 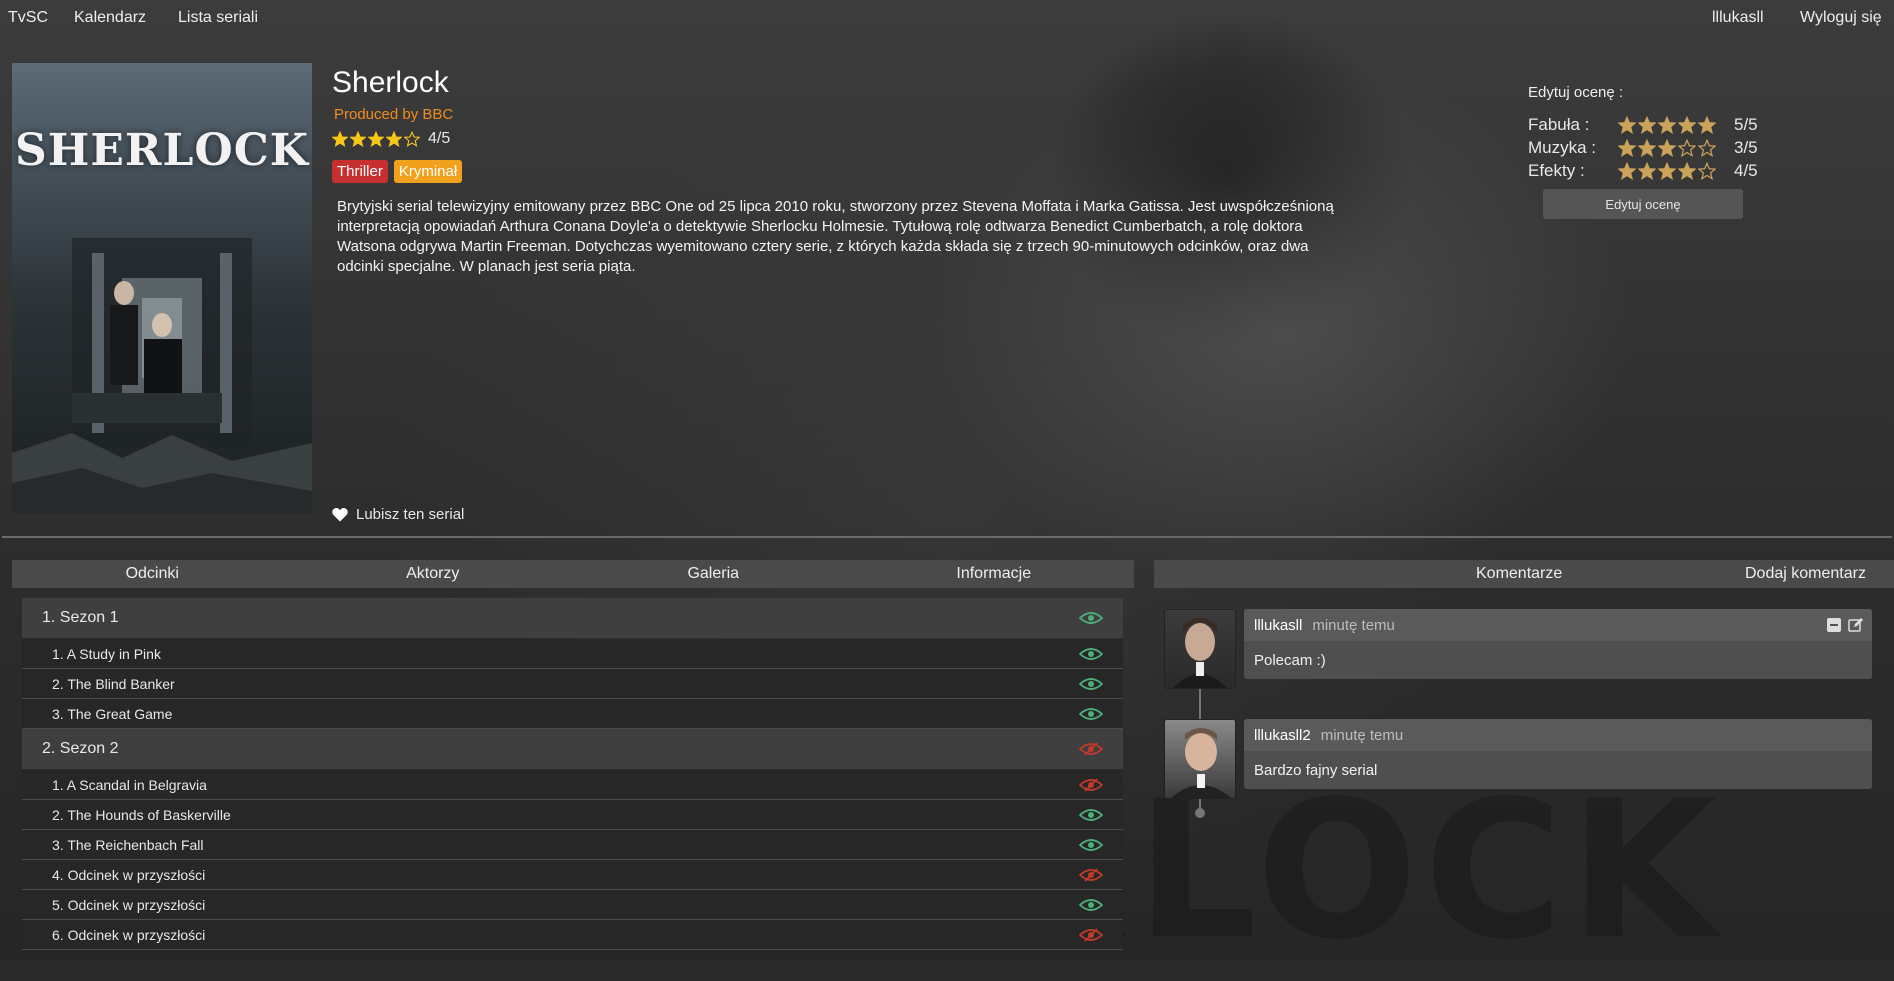 I want to click on rating-row: Efekty : 4/5, so click(x=1643, y=171).